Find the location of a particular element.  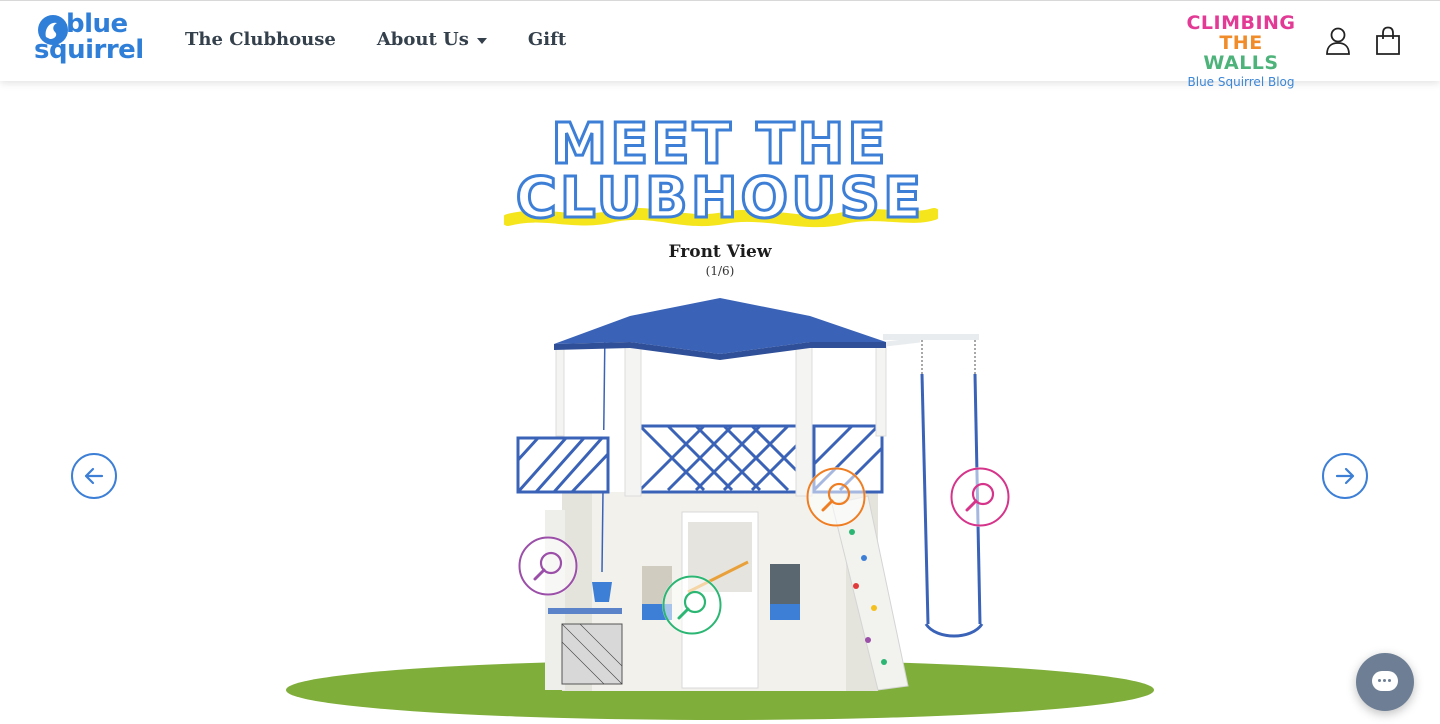

chat-bubble-icon is located at coordinates (1385, 681).